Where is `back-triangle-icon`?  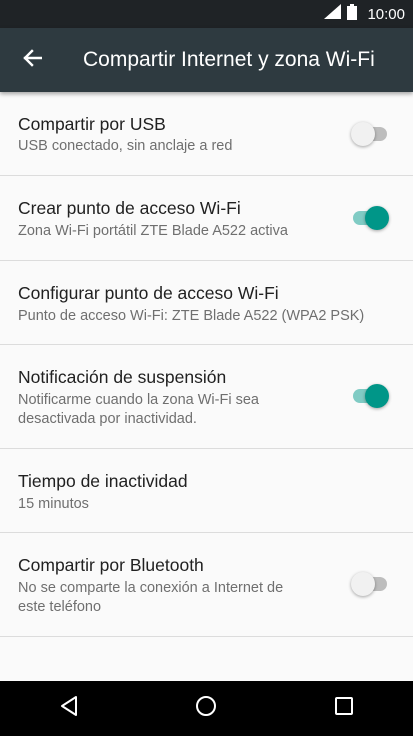 back-triangle-icon is located at coordinates (69, 708).